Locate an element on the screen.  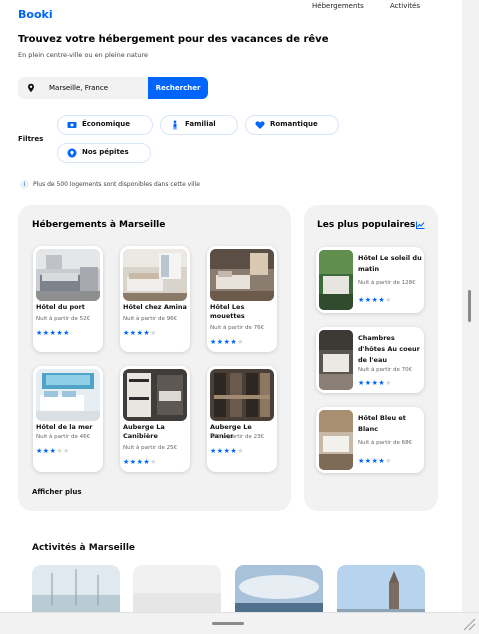
show-more-link: Afficher plus is located at coordinates (57, 492).